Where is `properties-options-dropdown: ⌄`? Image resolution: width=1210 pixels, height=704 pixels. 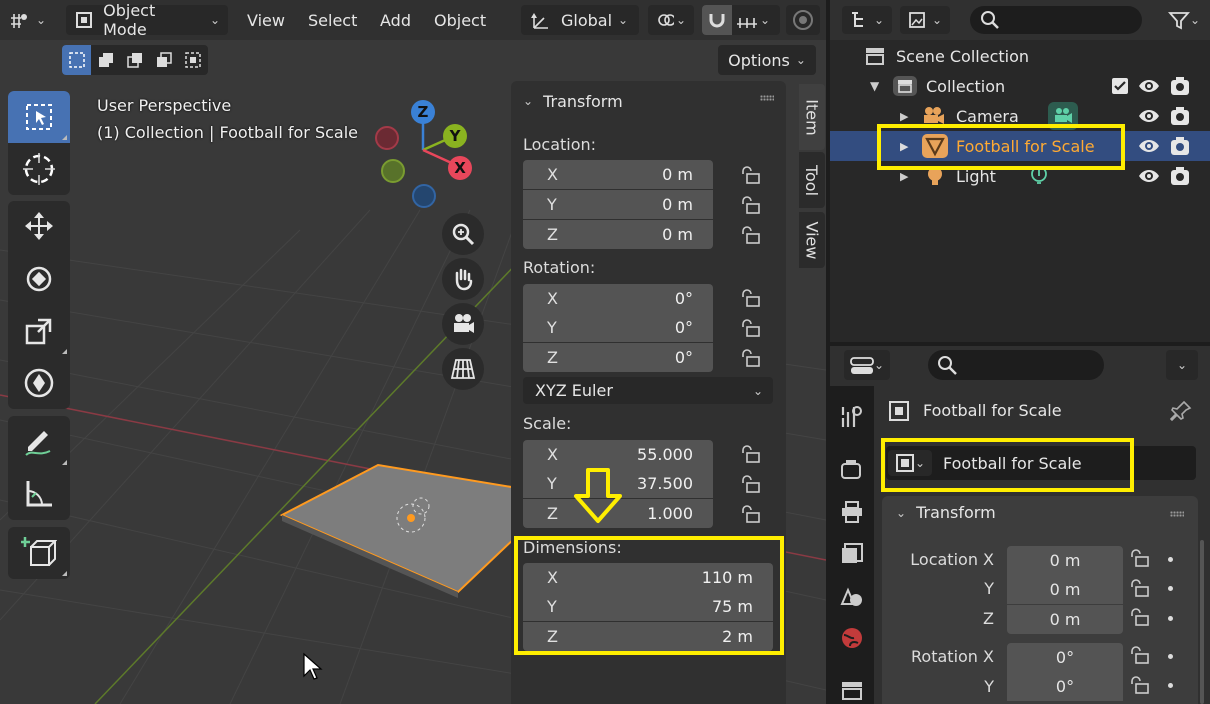
properties-options-dropdown: ⌄ is located at coordinates (1182, 365).